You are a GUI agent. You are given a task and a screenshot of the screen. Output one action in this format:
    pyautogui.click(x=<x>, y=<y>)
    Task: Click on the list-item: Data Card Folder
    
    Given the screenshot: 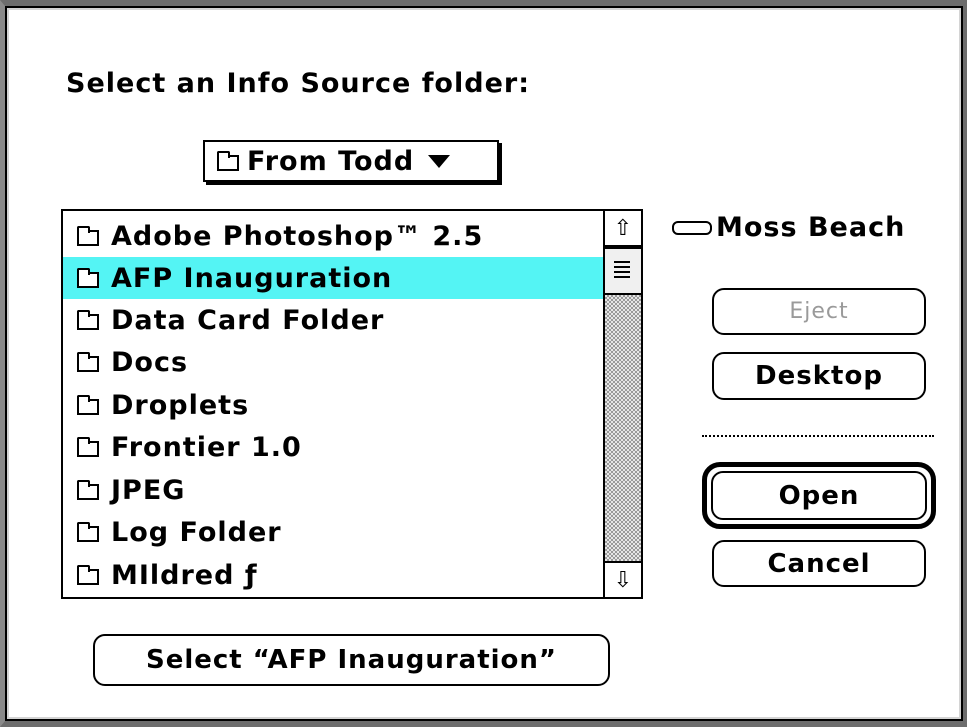 What is the action you would take?
    pyautogui.click(x=333, y=320)
    